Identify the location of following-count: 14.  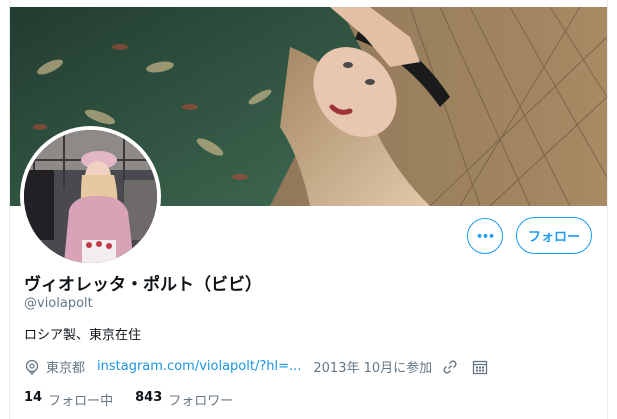
(33, 397).